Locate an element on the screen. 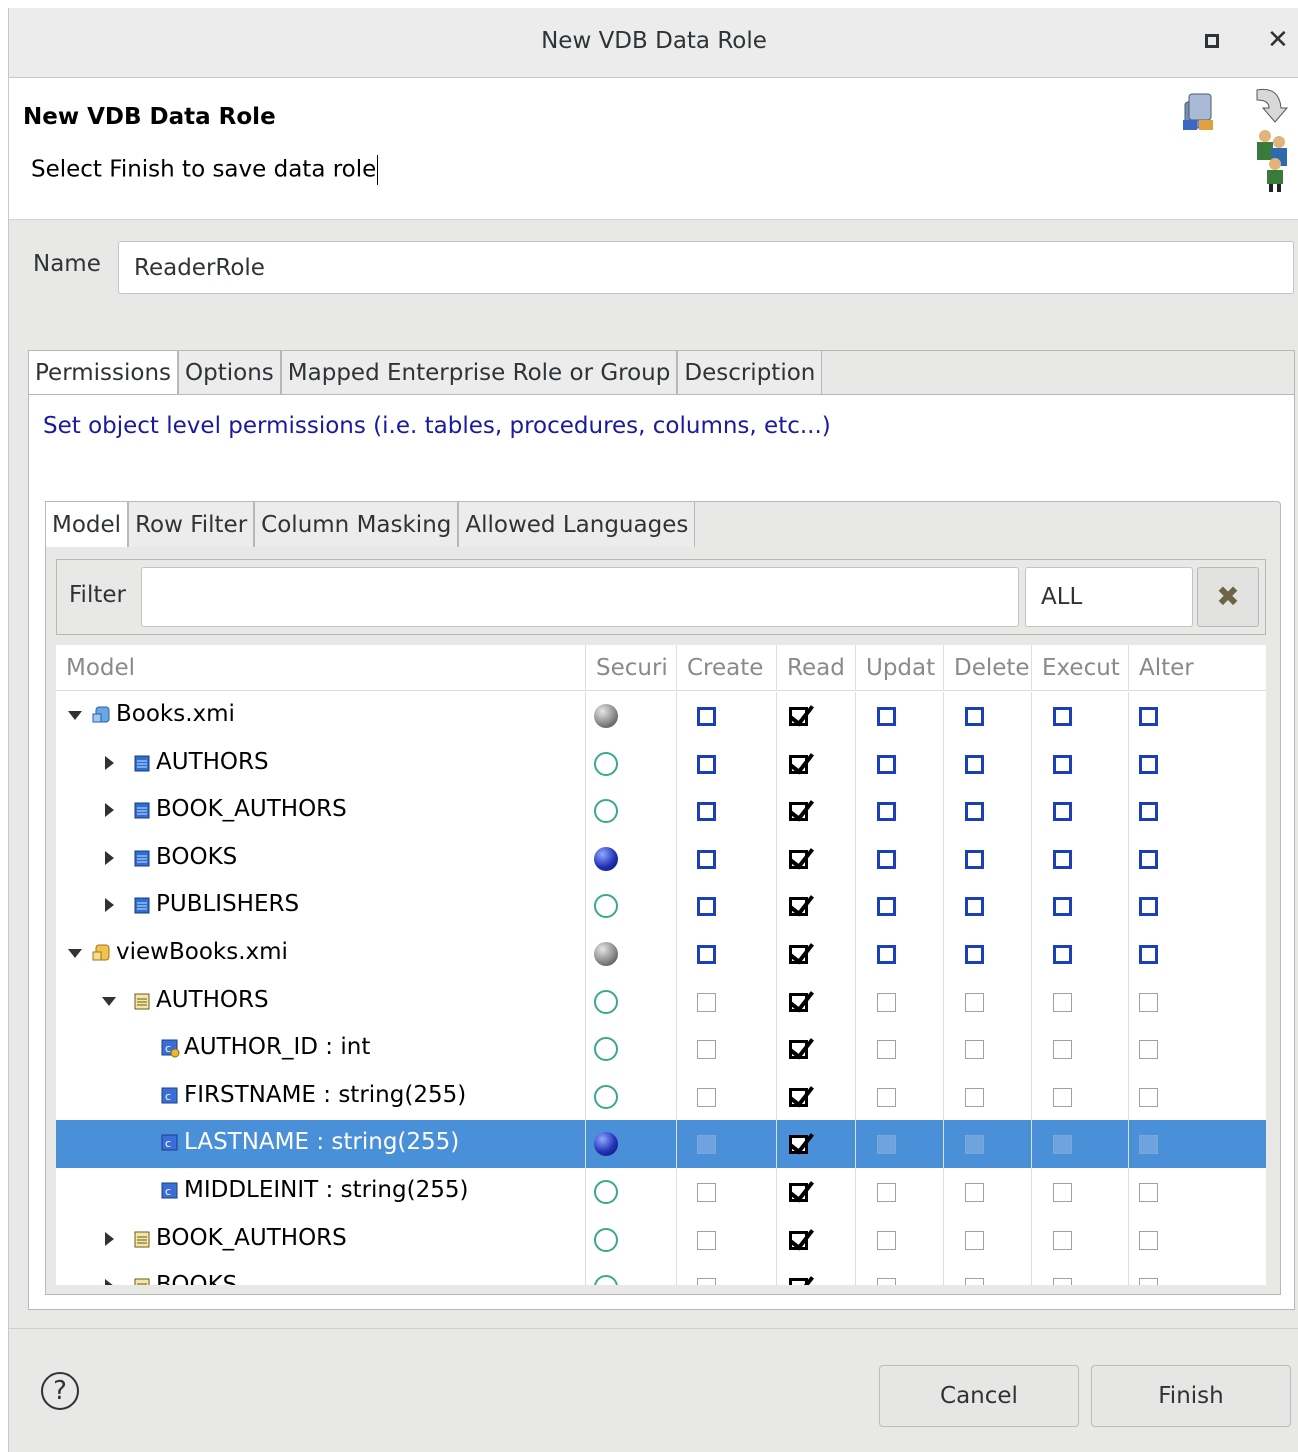  table-row: Books.xmi is located at coordinates (661, 716).